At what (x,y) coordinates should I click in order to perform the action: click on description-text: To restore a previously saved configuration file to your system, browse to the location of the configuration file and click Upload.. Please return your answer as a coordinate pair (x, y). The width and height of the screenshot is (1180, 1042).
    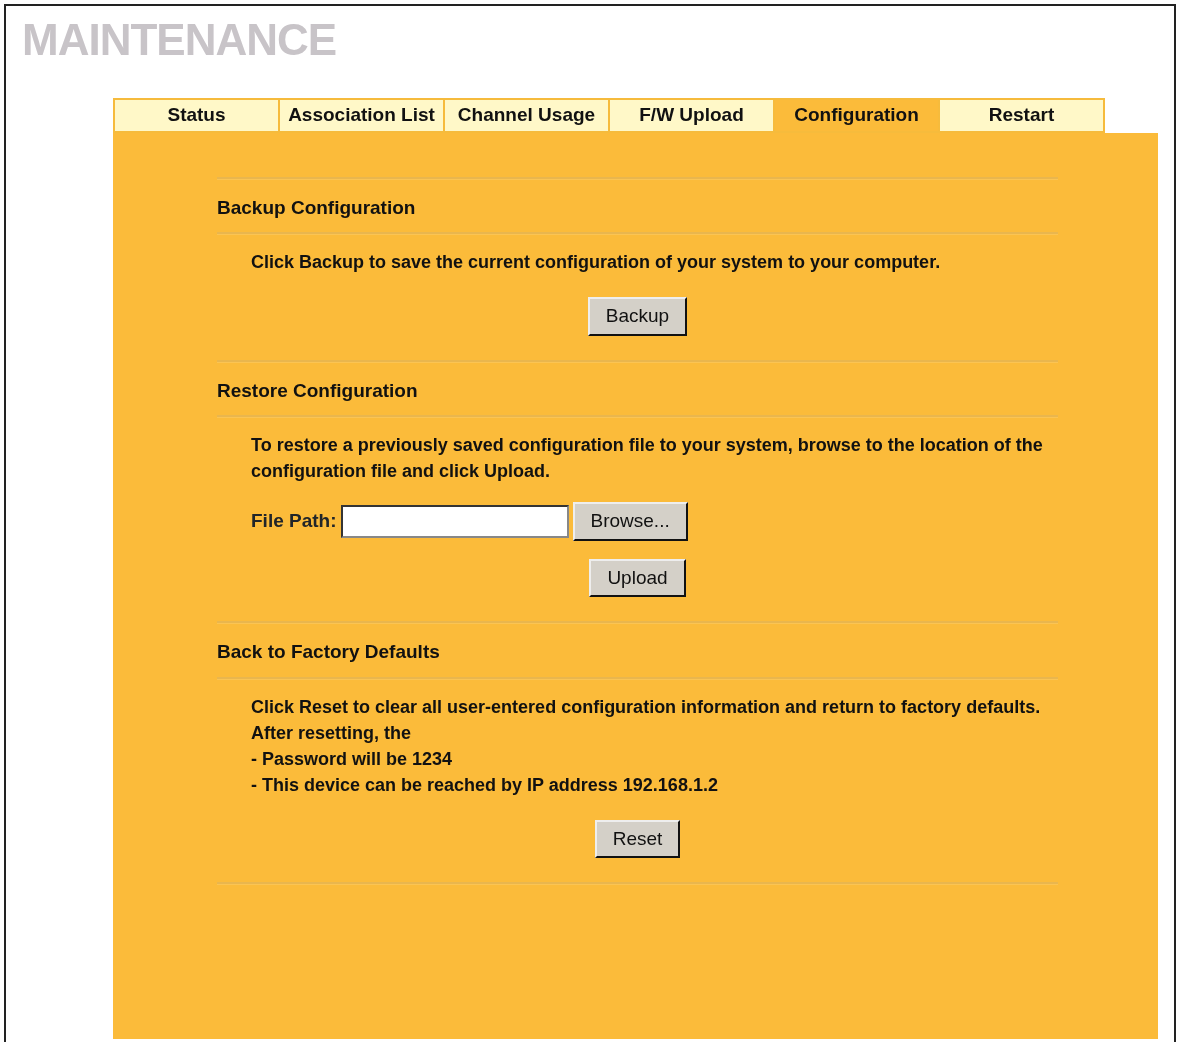
    Looking at the image, I should click on (647, 458).